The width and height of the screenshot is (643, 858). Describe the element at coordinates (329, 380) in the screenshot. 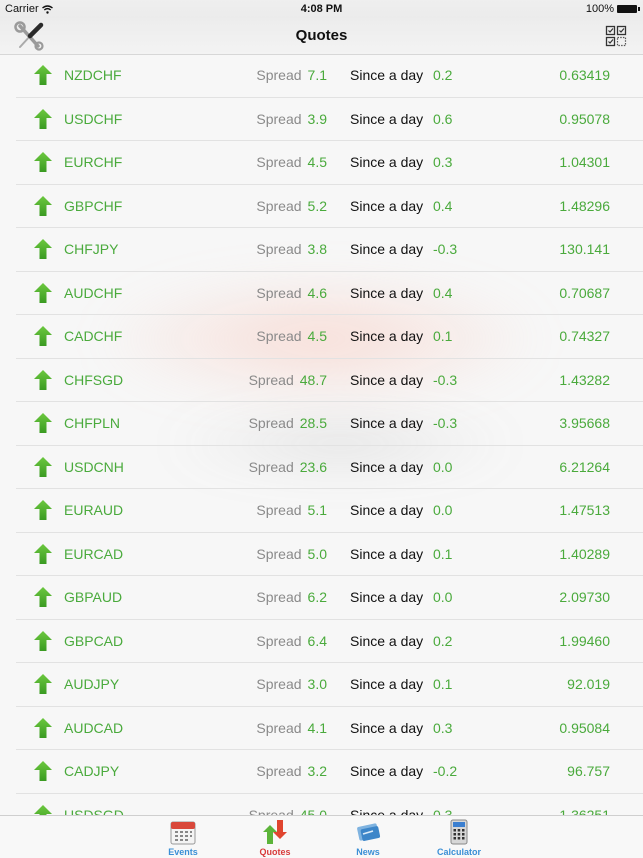

I see `quote-row: CHFSGD Spread 48.7 Since a day -0.3 1.43282` at that location.